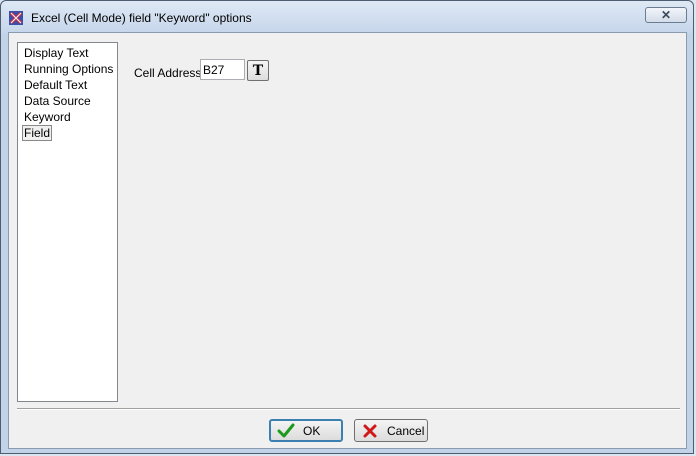 The width and height of the screenshot is (696, 456). What do you see at coordinates (67, 133) in the screenshot?
I see `nav-item-field: Field` at bounding box center [67, 133].